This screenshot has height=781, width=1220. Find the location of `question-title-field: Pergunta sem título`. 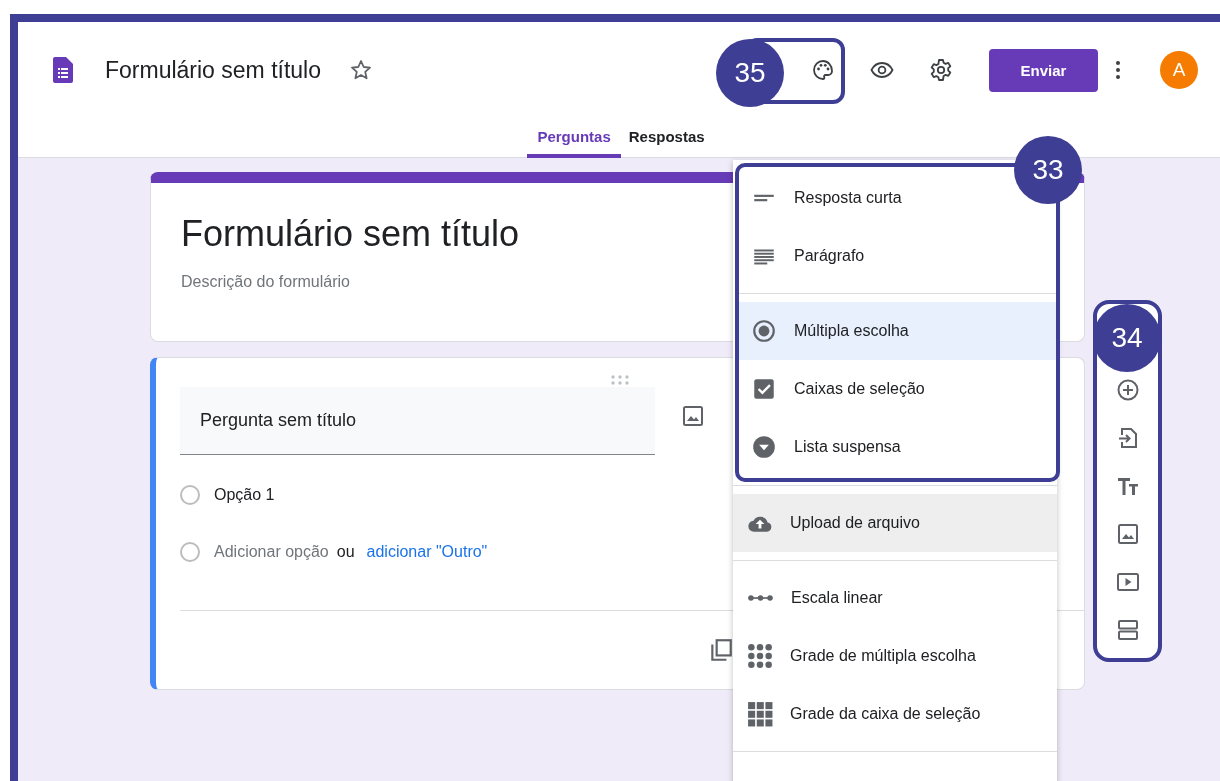

question-title-field: Pergunta sem título is located at coordinates (417, 421).